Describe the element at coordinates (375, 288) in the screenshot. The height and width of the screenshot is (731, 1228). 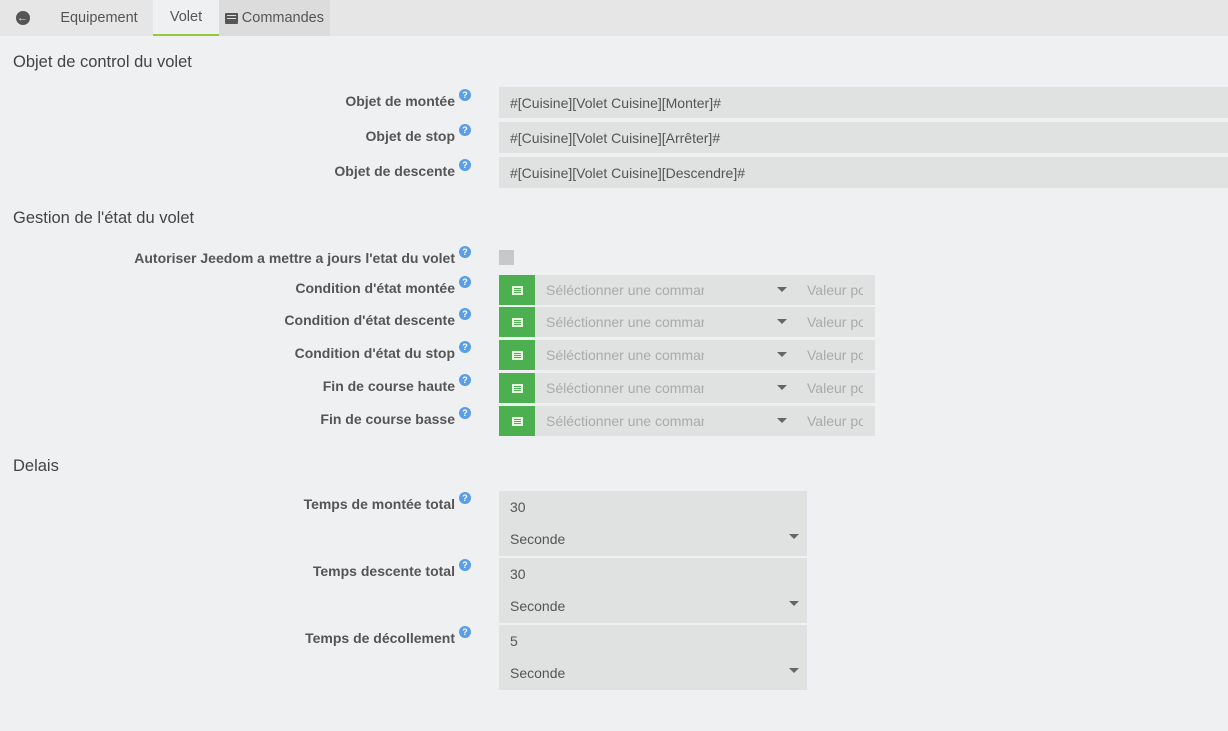
I see `condition-label: Condition d'état montée` at that location.